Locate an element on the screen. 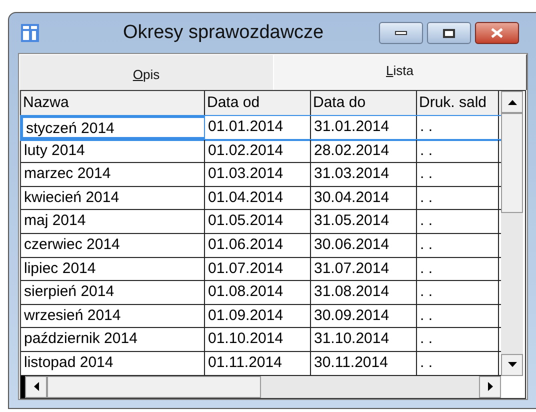 This screenshot has height=412, width=536. table-cell: 01.09.2014 is located at coordinates (258, 316).